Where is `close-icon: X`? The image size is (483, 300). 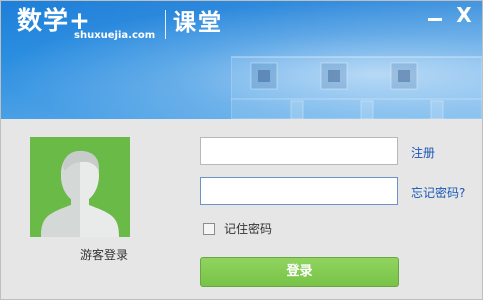
close-icon: X is located at coordinates (464, 15).